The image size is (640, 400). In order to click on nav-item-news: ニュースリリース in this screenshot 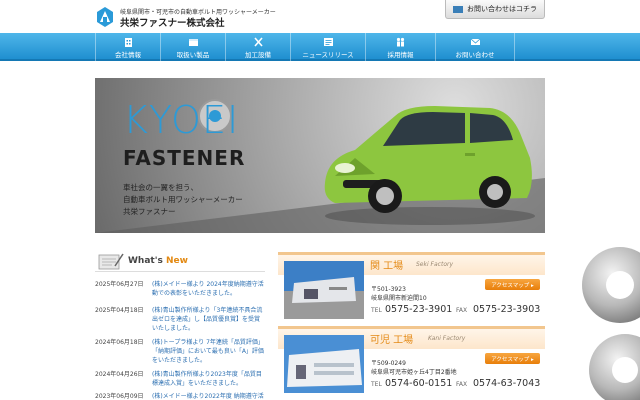, I will do `click(327, 47)`.